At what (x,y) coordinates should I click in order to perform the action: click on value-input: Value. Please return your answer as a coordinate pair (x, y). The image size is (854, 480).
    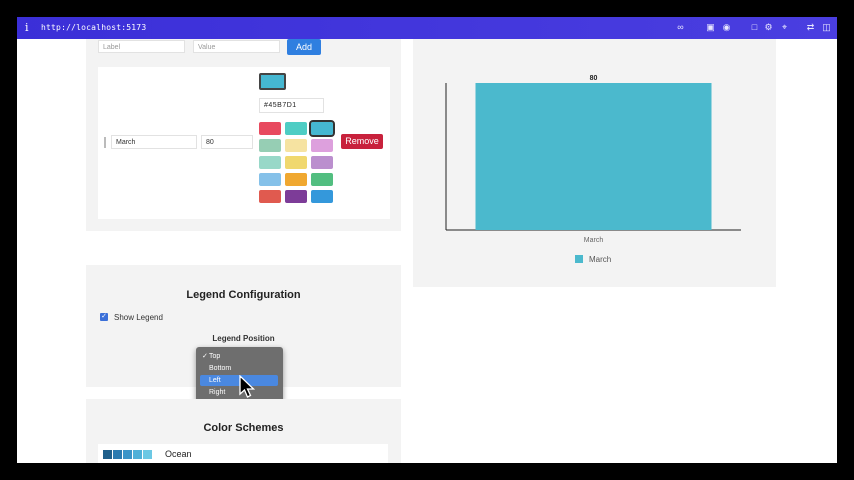
    Looking at the image, I should click on (236, 46).